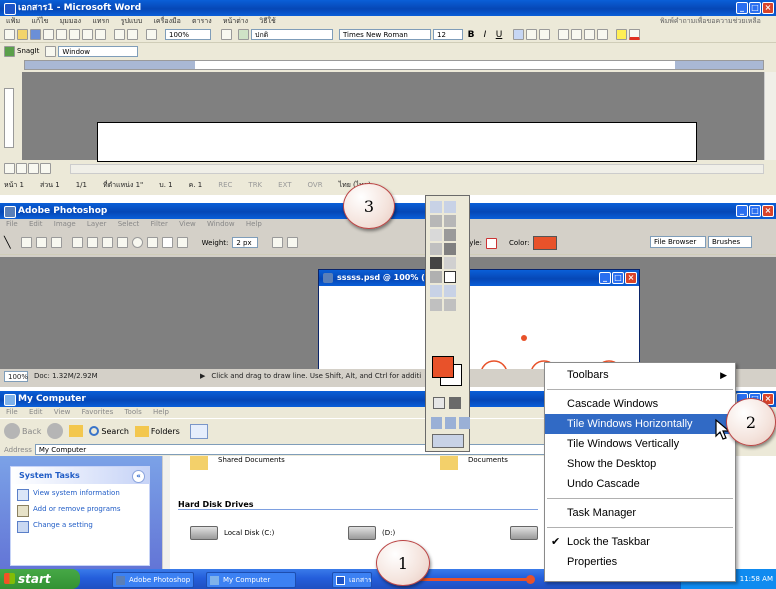 The height and width of the screenshot is (589, 776). I want to click on fill-pixels-icon, so click(56, 242).